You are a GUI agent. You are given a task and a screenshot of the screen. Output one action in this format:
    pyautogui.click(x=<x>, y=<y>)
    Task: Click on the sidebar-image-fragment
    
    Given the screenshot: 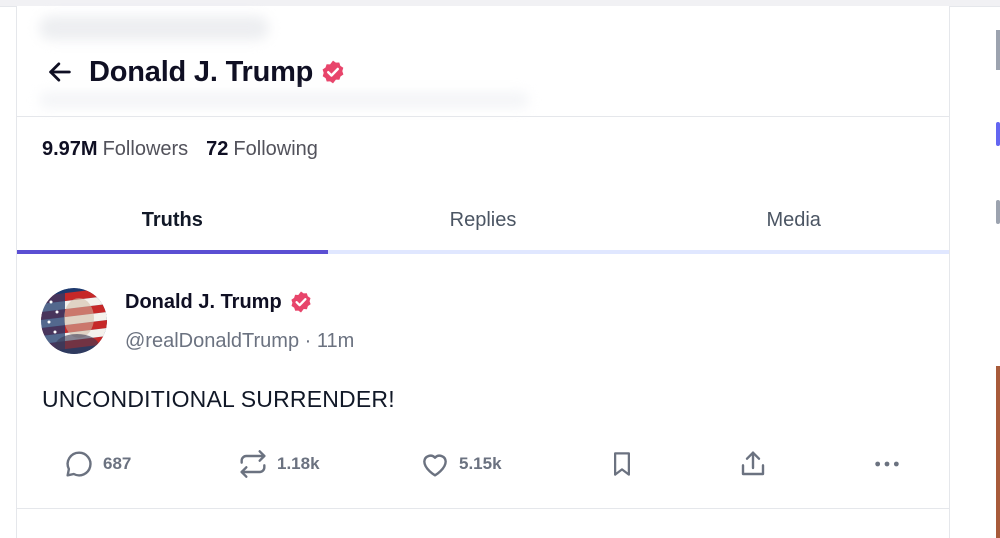 What is the action you would take?
    pyautogui.click(x=998, y=452)
    